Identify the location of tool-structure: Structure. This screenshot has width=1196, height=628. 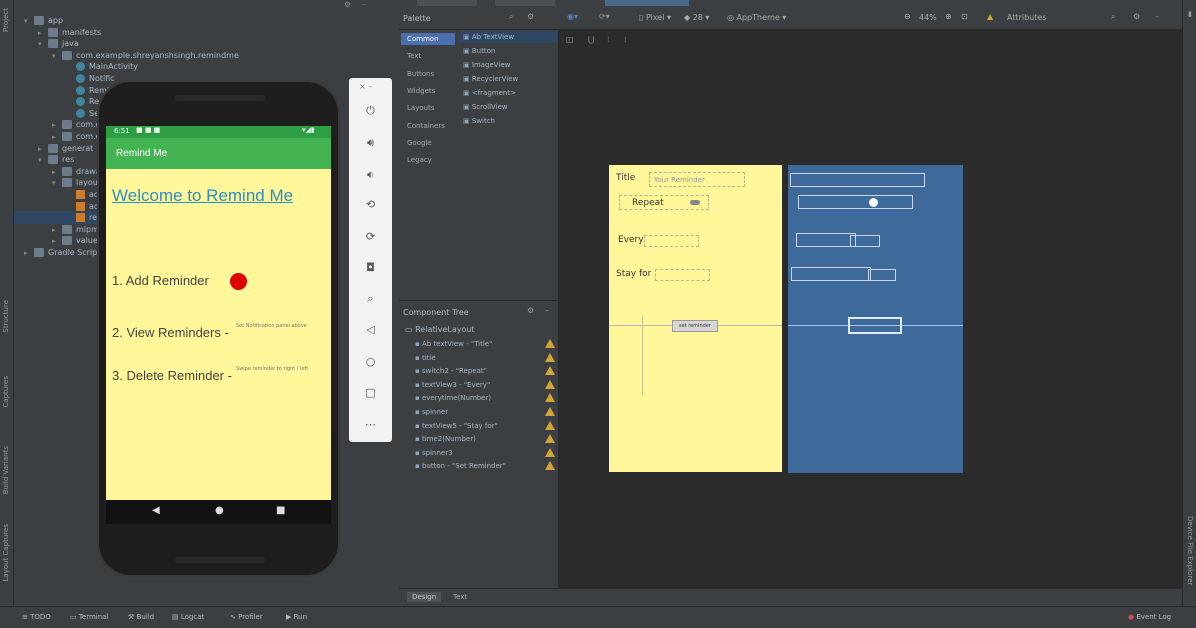
(6, 316).